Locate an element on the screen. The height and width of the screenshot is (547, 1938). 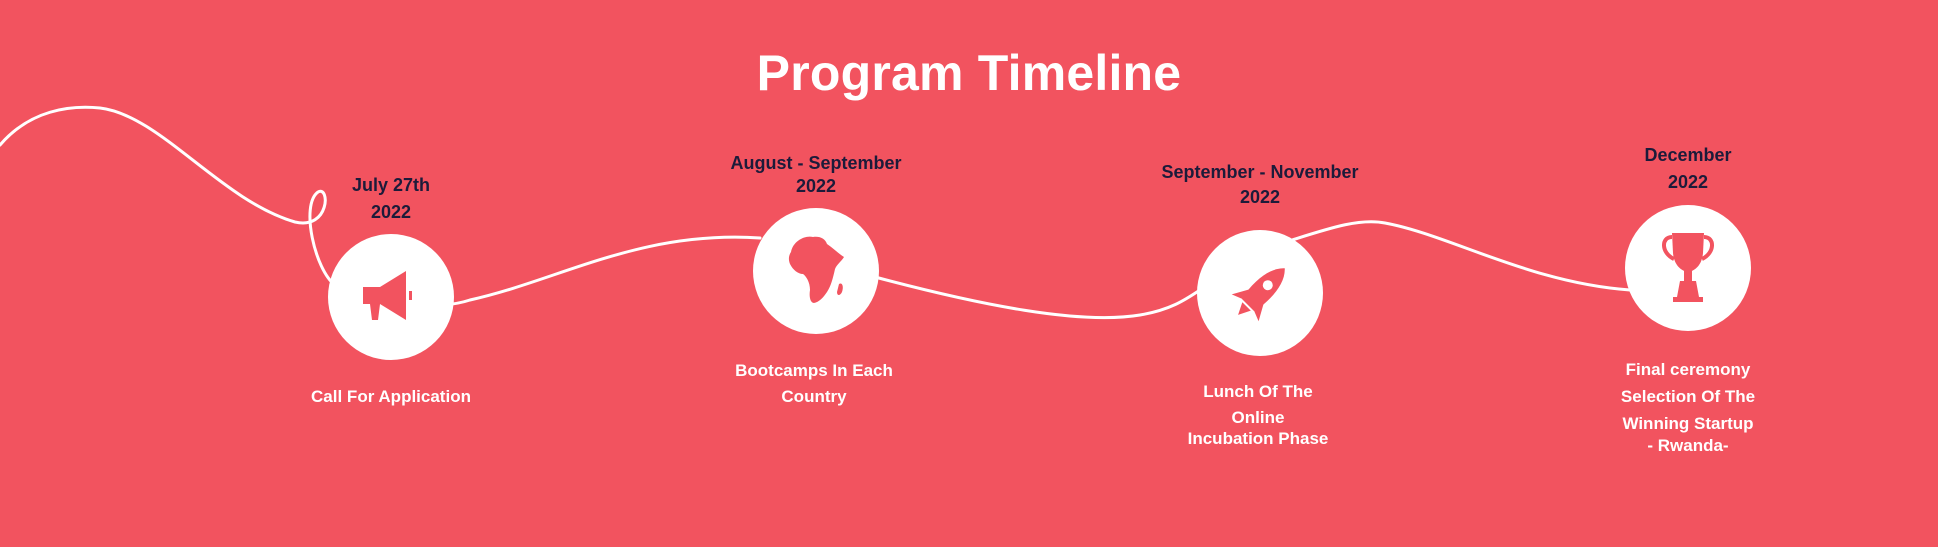
milestone-label-line: Call For Application is located at coordinates (391, 396).